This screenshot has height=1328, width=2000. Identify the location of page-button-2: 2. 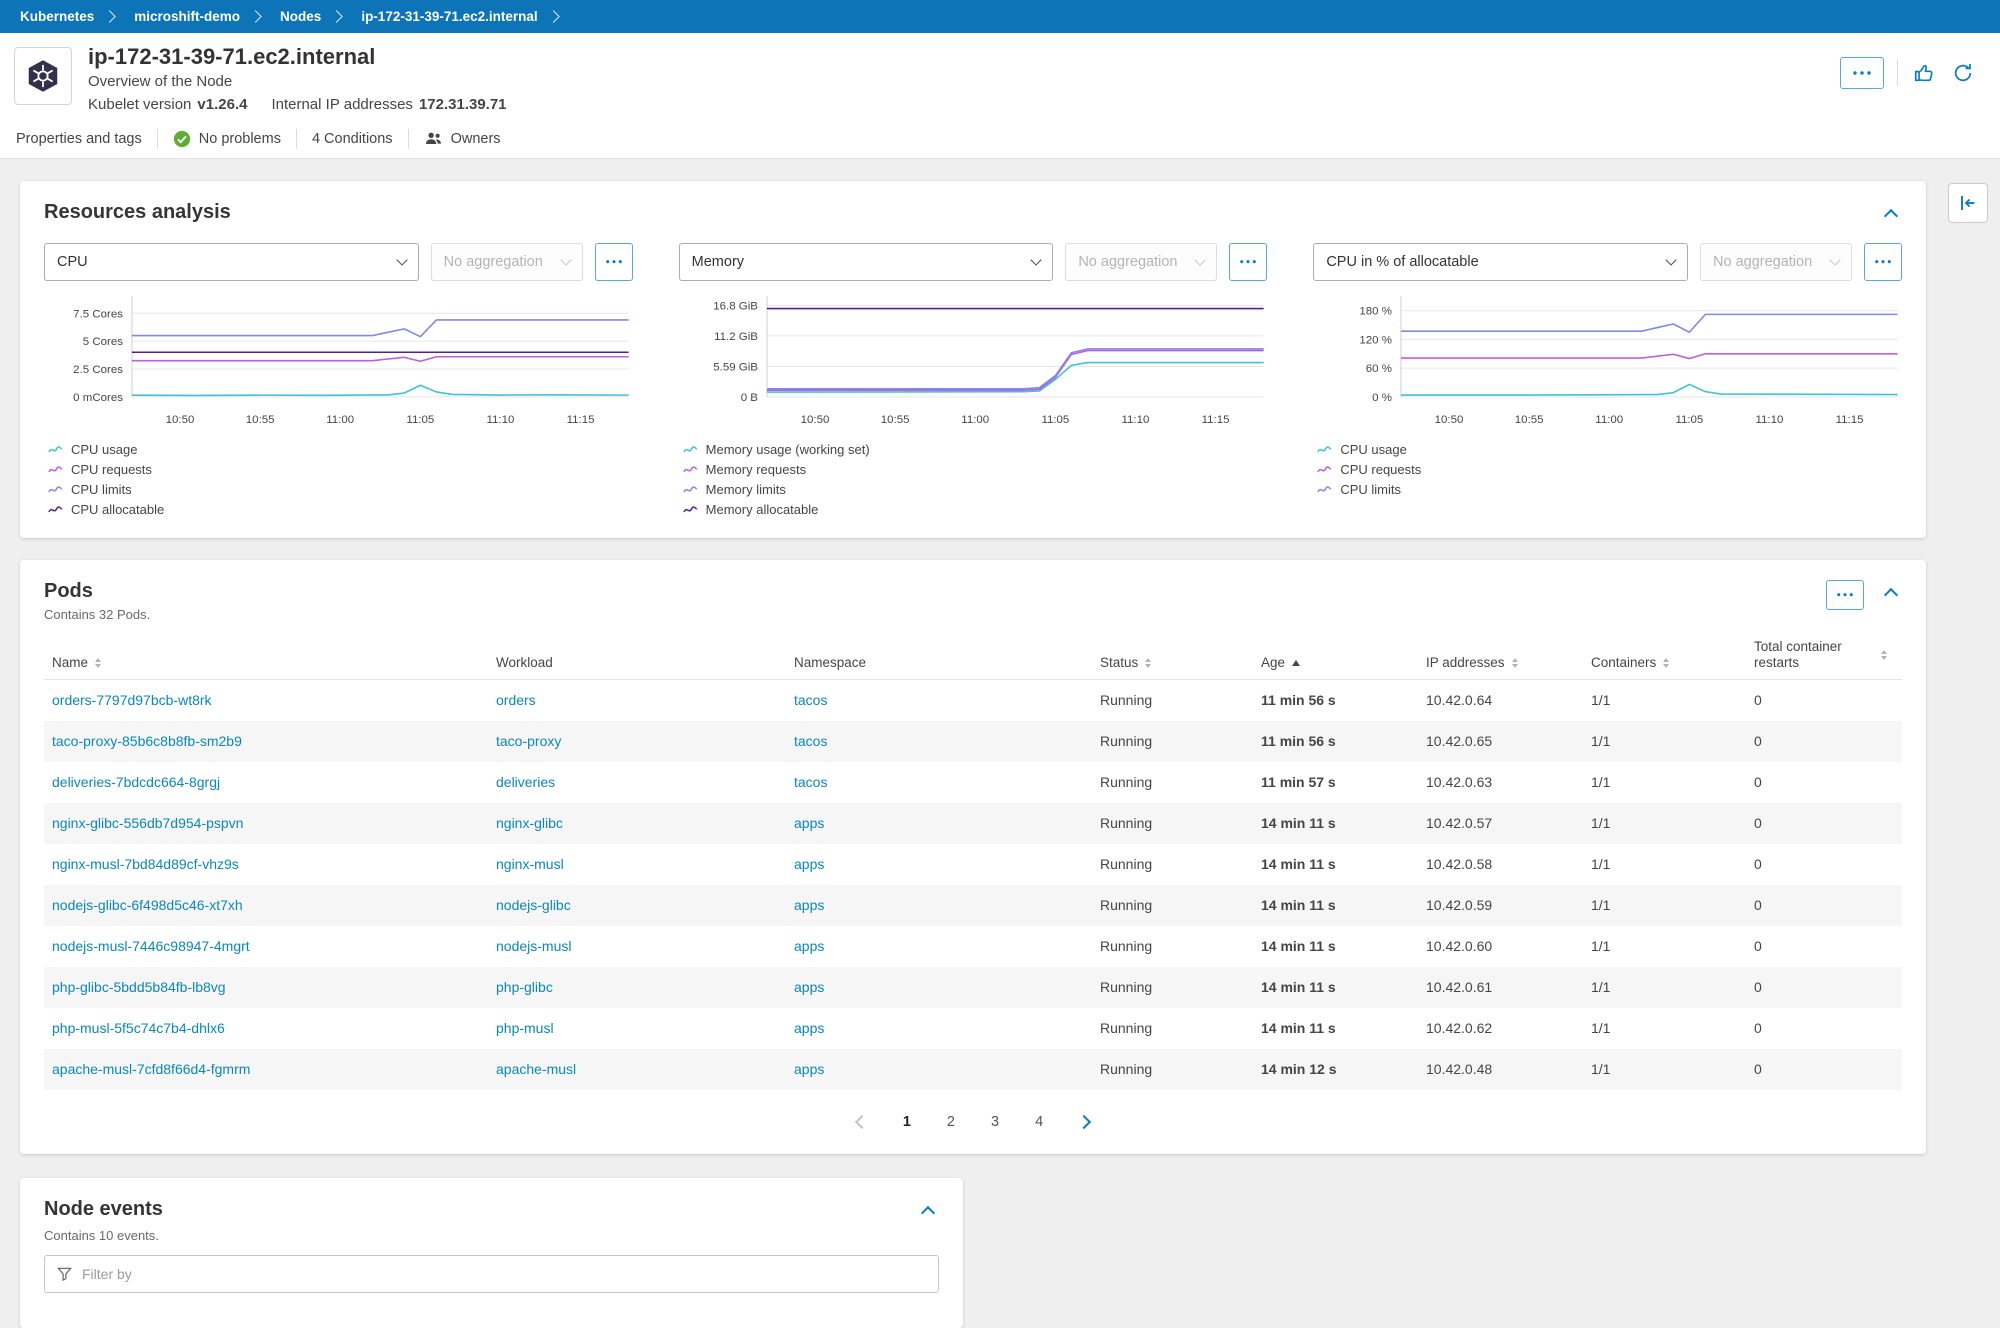
(951, 1122).